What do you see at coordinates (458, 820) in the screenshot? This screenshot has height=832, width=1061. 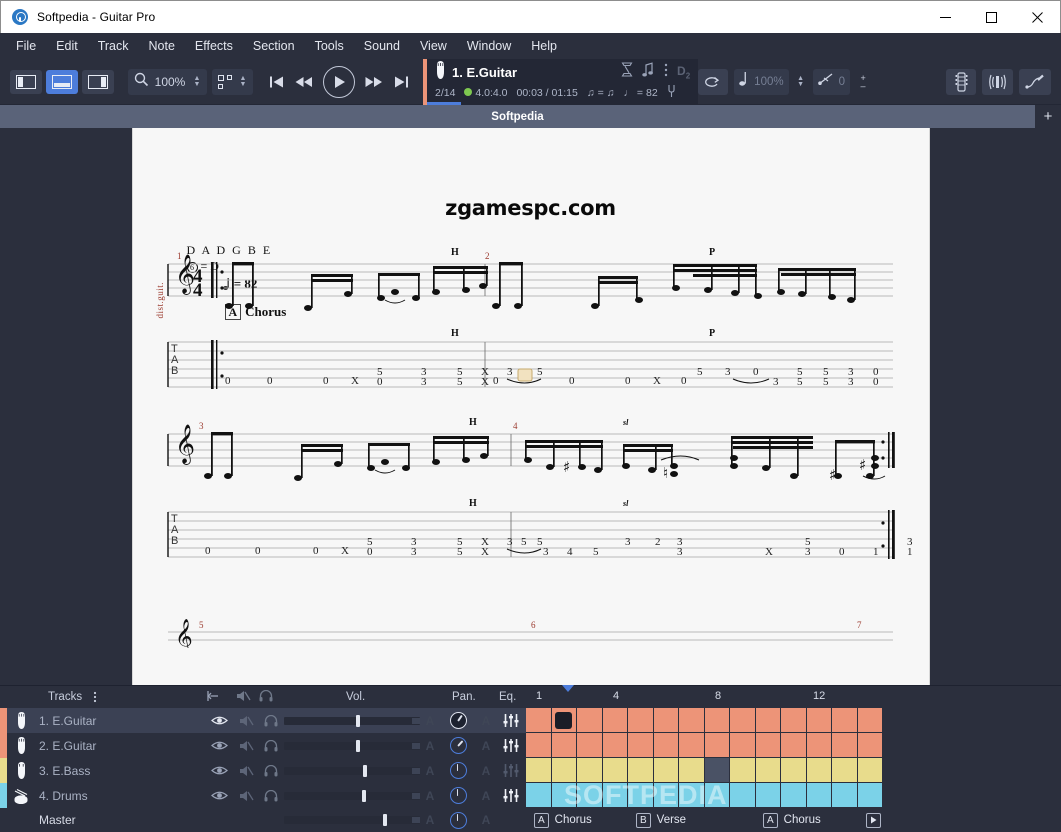 I see `master-pan-knob` at bounding box center [458, 820].